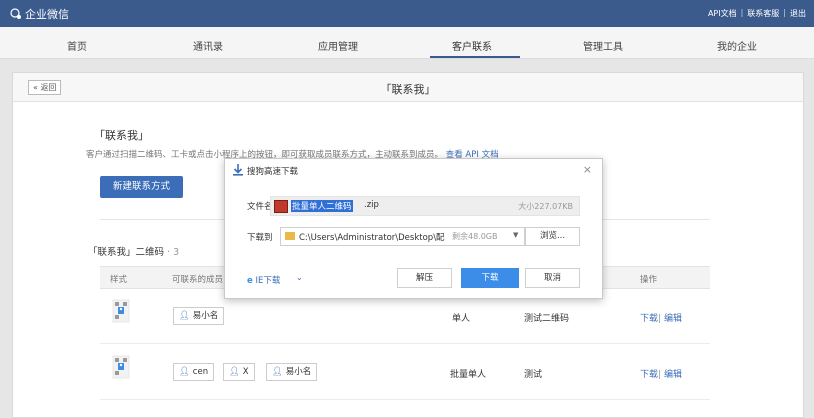 The image size is (814, 418). What do you see at coordinates (119, 280) in the screenshot?
I see `col-style: 样式` at bounding box center [119, 280].